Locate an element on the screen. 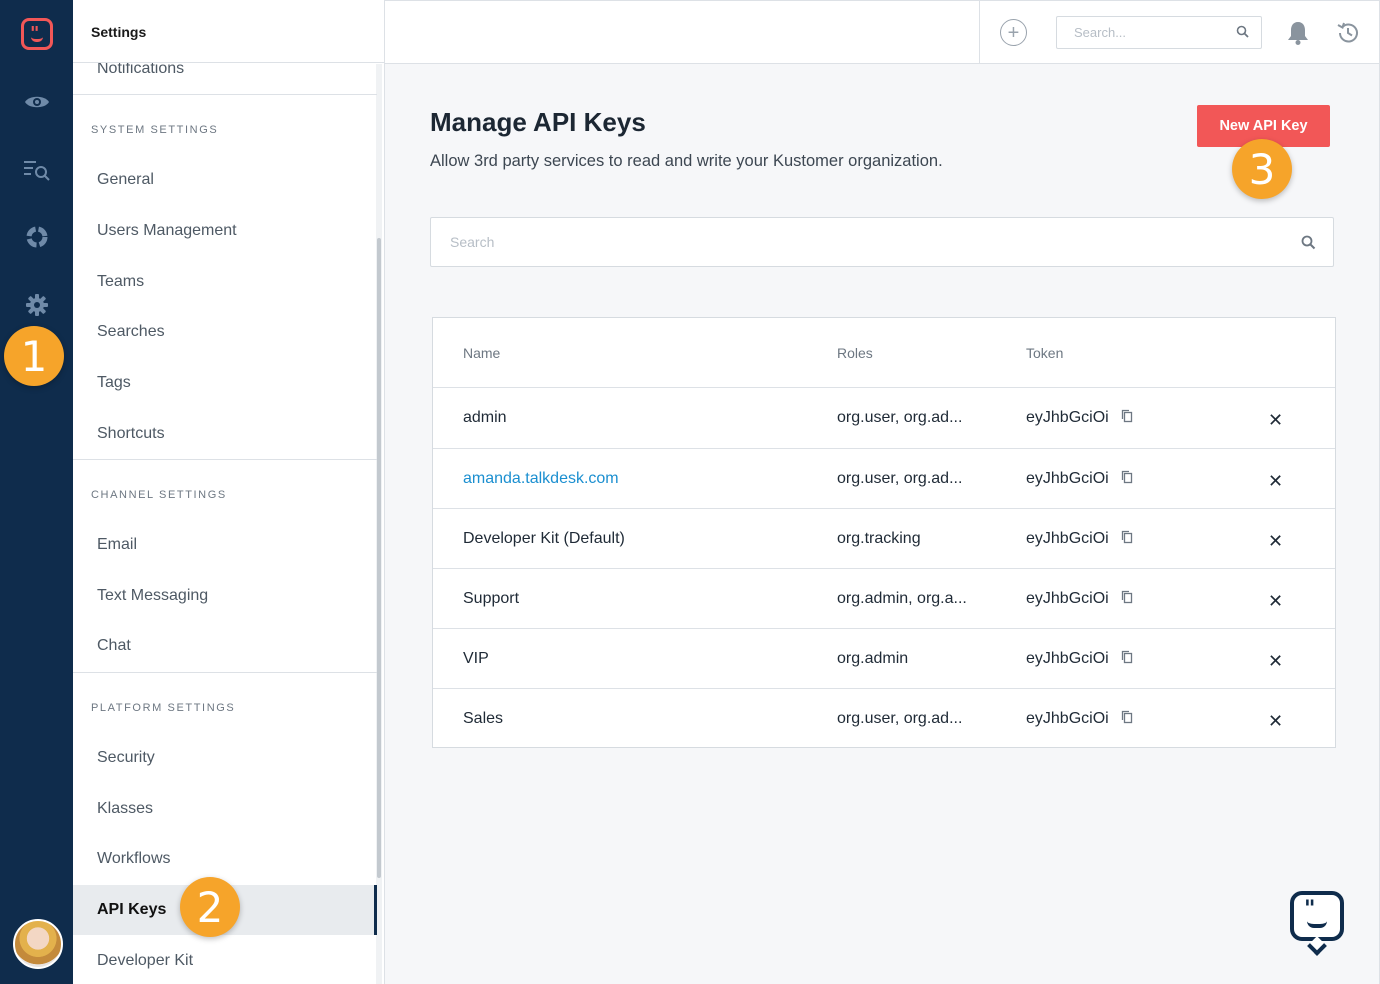  key-roles: org.admin is located at coordinates (873, 658).